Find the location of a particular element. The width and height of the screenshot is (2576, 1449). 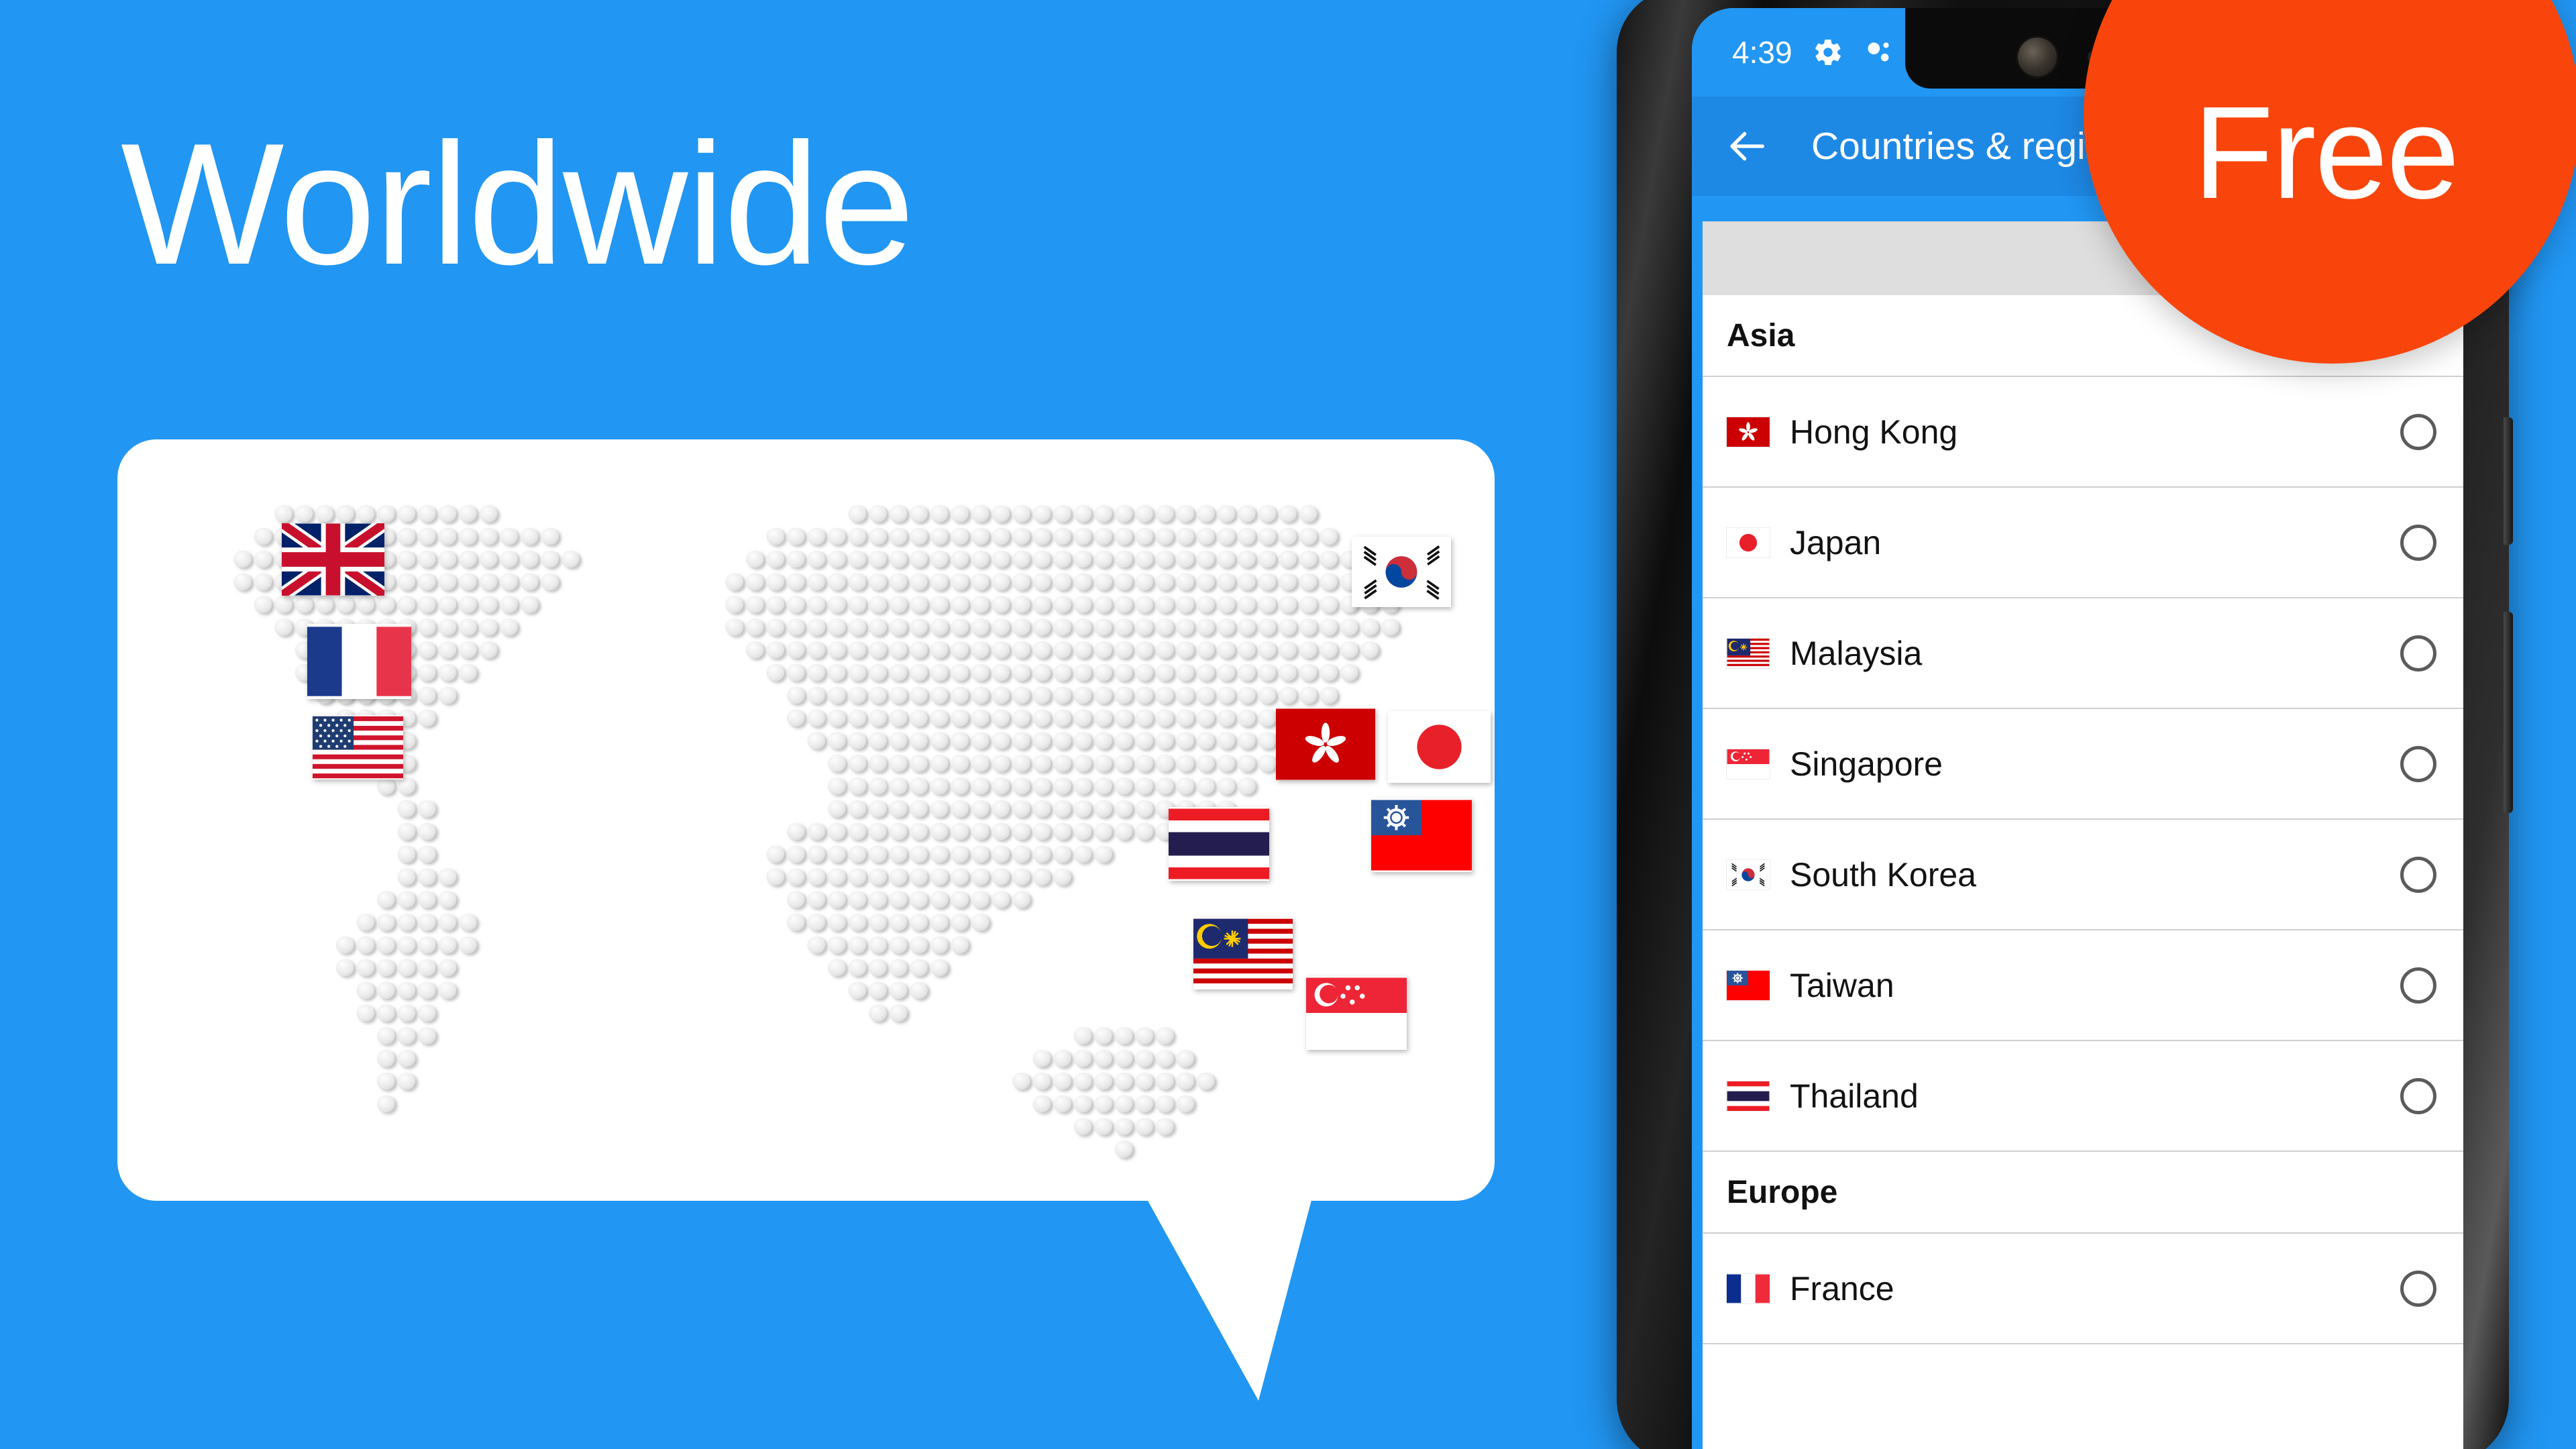

free-badge-label: Free is located at coordinates (2326, 152).